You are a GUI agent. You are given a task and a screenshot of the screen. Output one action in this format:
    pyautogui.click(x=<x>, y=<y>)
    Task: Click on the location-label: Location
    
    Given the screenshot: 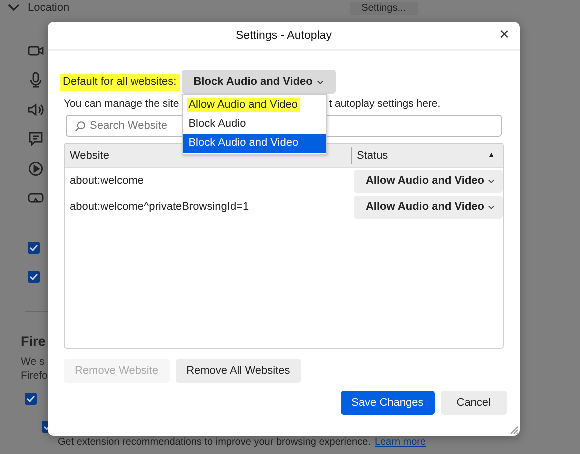 What is the action you would take?
    pyautogui.click(x=49, y=8)
    